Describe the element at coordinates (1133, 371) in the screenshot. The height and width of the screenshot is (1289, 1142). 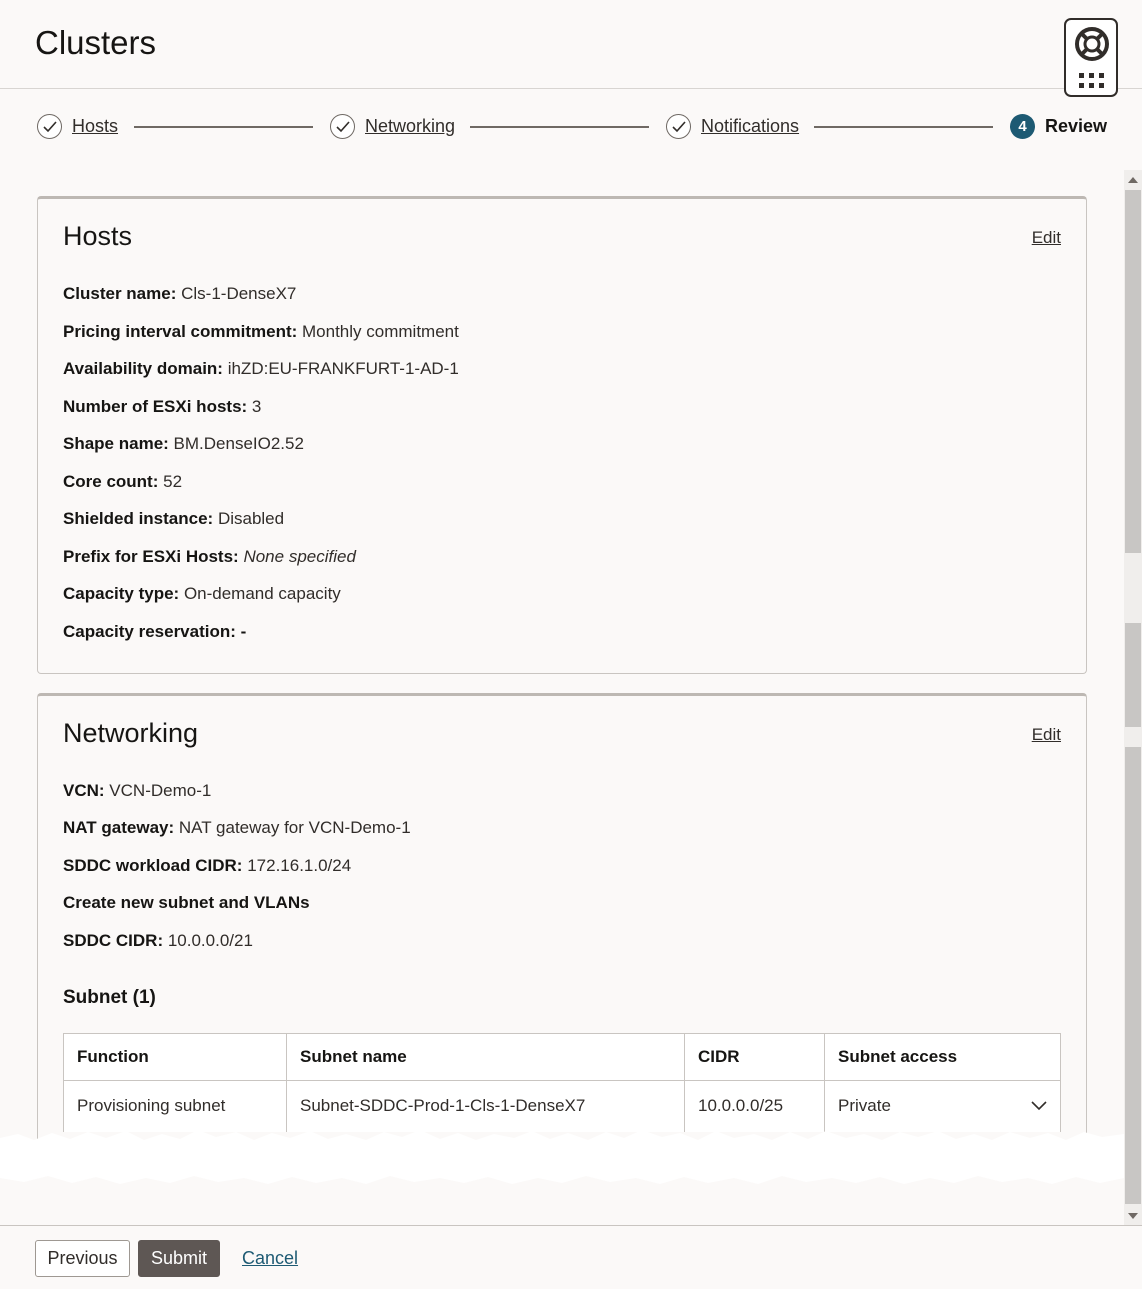
I see `scrollbar-thumb` at that location.